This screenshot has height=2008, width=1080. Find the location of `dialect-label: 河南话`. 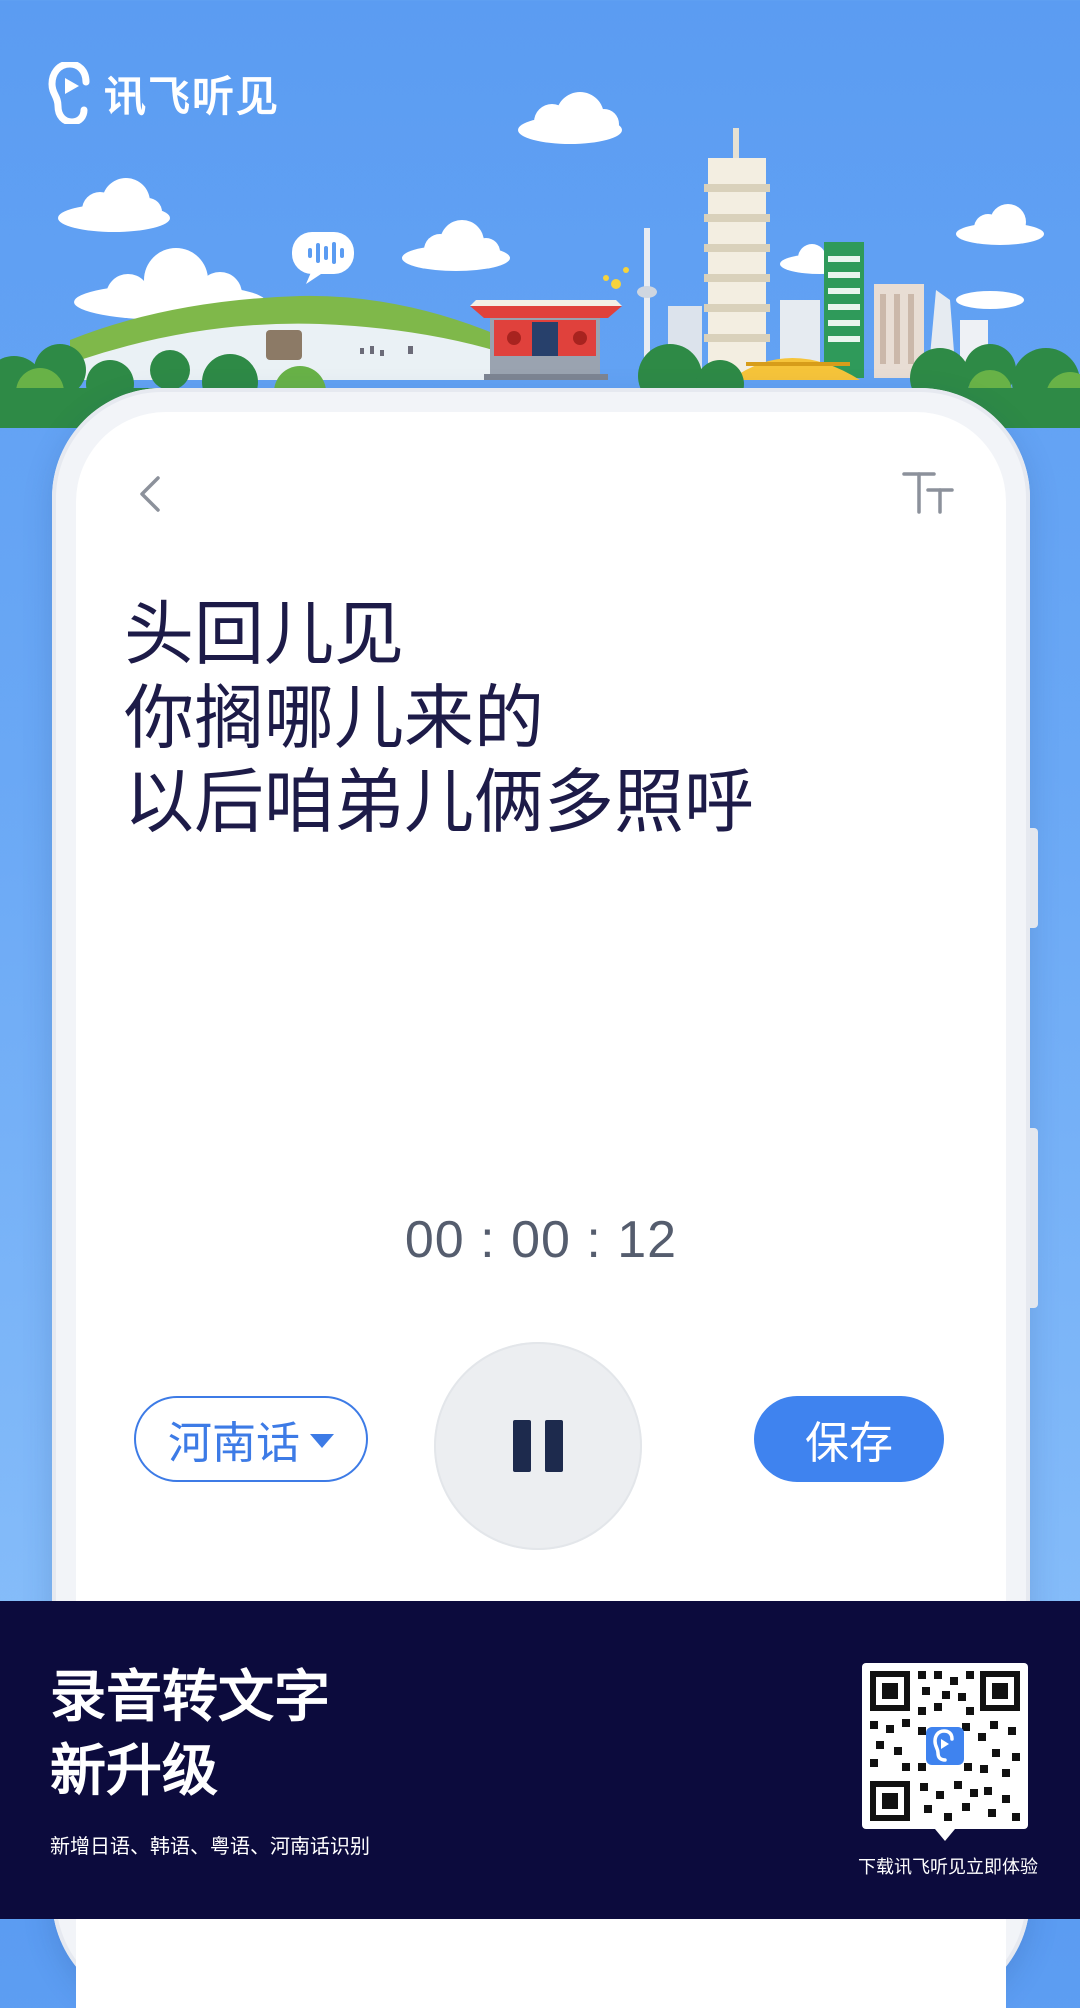

dialect-label: 河南话 is located at coordinates (234, 1443).